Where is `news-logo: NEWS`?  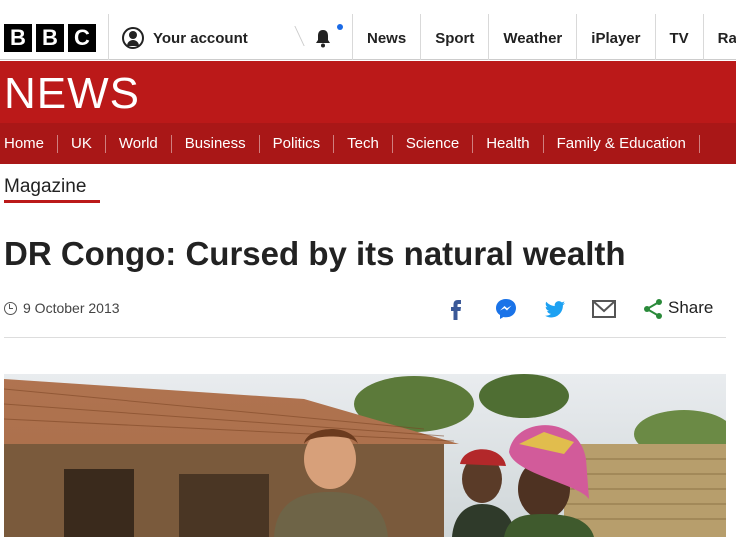 news-logo: NEWS is located at coordinates (72, 94).